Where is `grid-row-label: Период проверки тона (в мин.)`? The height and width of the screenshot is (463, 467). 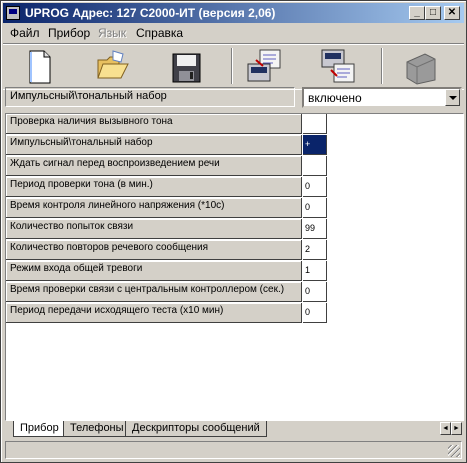
grid-row-label: Период проверки тона (в мин.) is located at coordinates (154, 187).